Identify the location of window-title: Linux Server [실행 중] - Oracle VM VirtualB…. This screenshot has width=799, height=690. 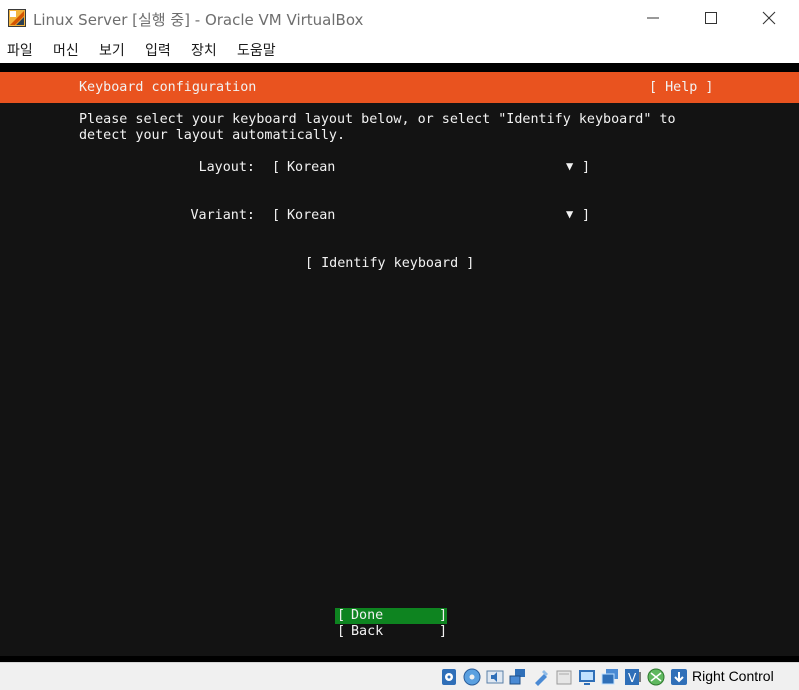
(198, 20).